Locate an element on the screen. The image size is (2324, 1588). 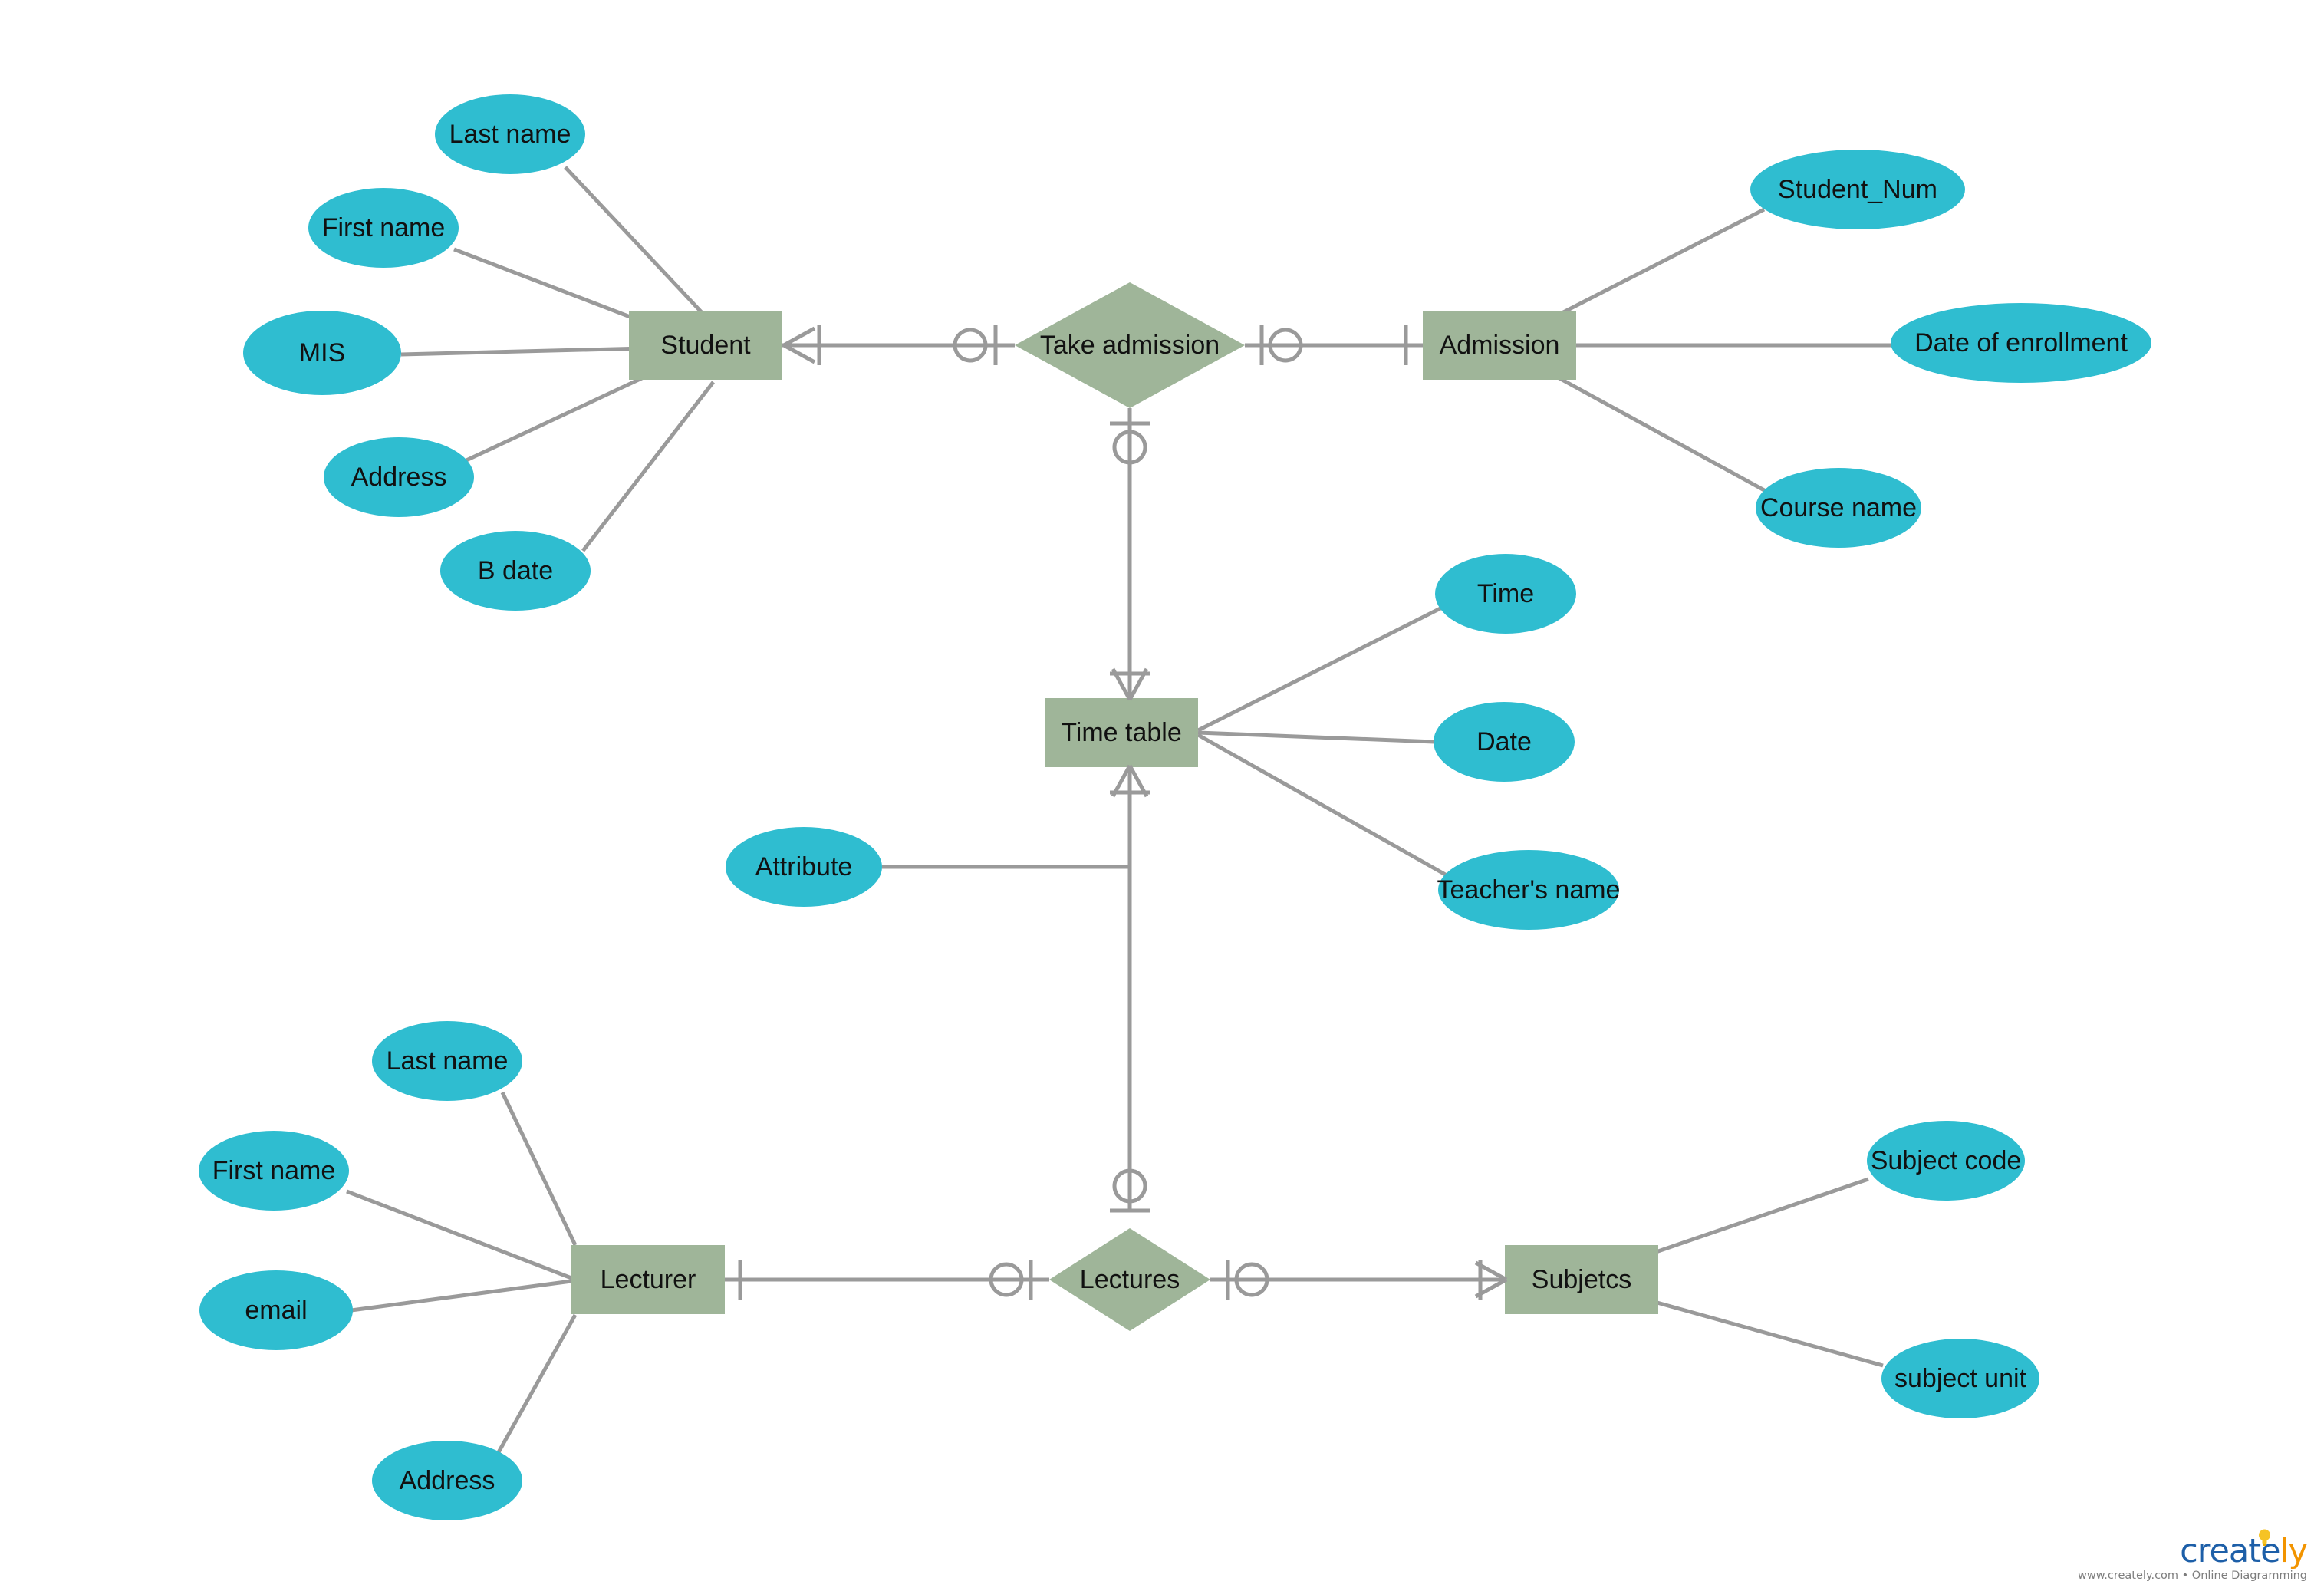
marker-subjects-many-one is located at coordinates (1491, 1280).